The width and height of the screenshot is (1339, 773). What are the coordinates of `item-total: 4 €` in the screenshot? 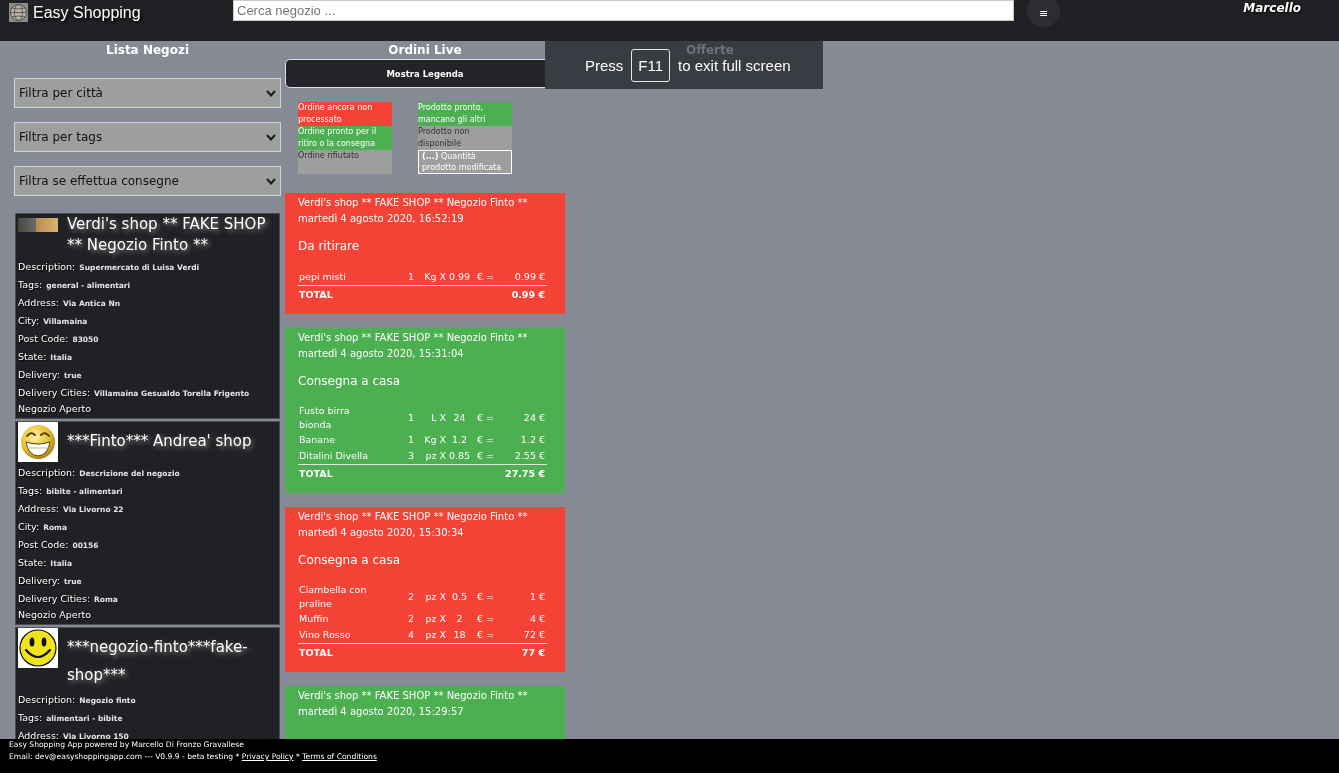 It's located at (537, 619).